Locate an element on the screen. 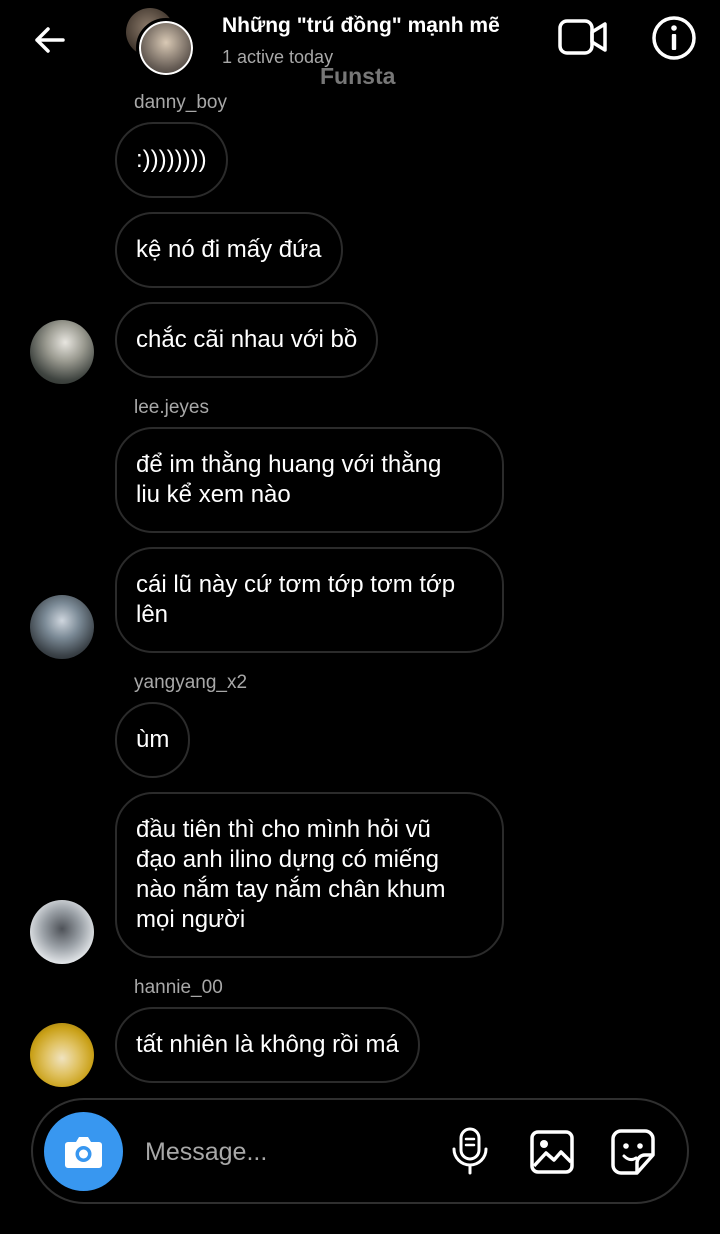  sender-name: hannie_00 is located at coordinates (178, 987).